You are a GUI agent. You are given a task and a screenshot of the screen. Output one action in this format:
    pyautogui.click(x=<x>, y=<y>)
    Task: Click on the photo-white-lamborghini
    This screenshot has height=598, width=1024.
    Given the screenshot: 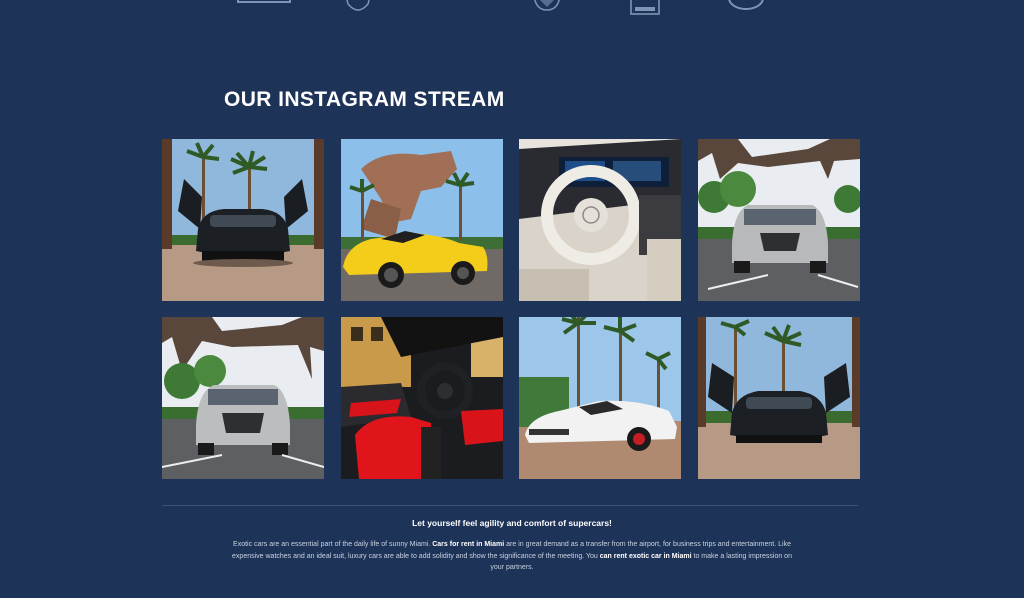 What is the action you would take?
    pyautogui.click(x=600, y=398)
    